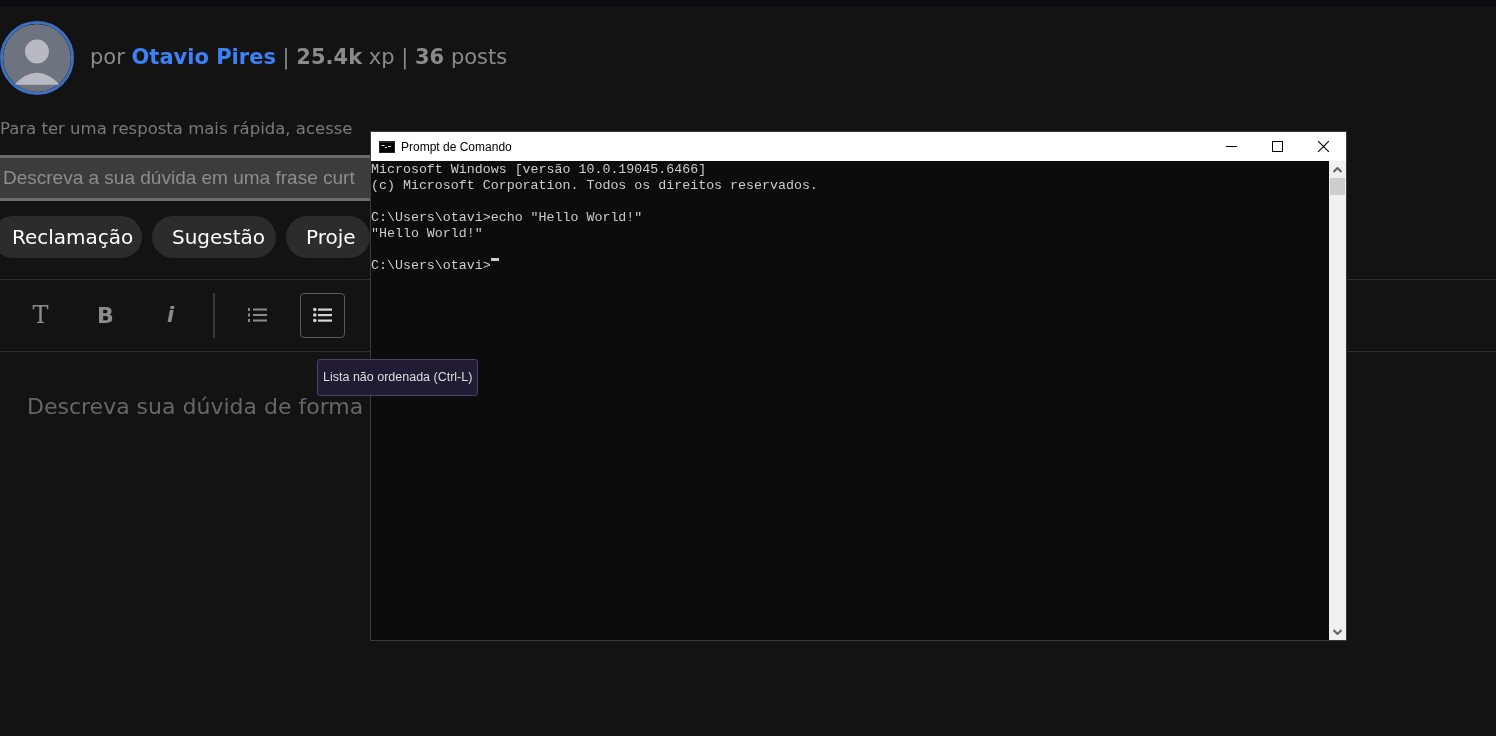 The height and width of the screenshot is (736, 1496). I want to click on console-line: Microsoft Windows [versão 10.0.19045.6466], so click(539, 170).